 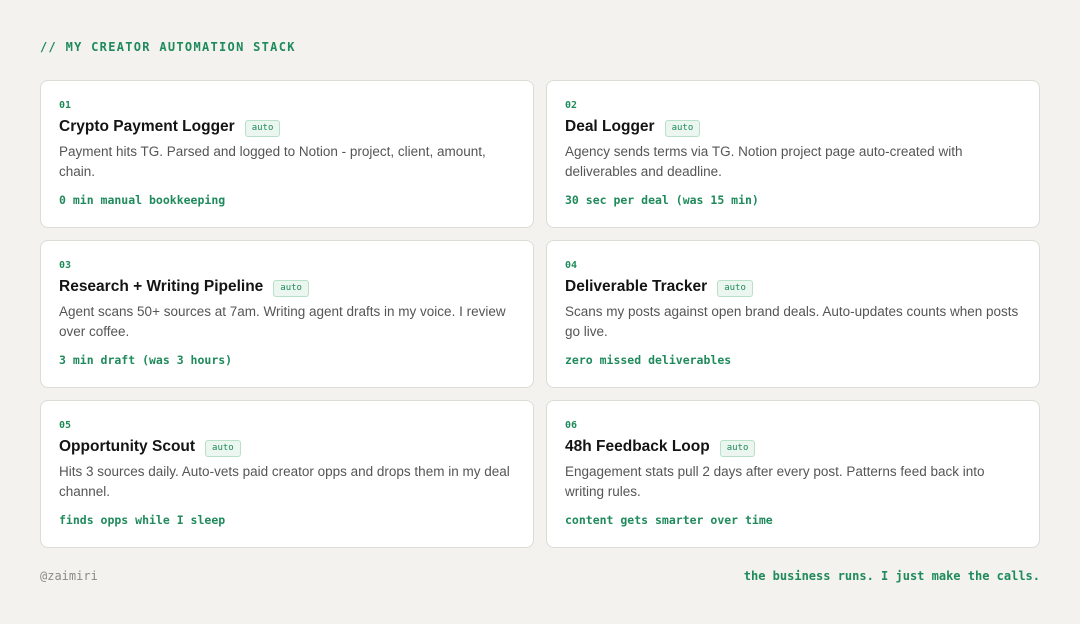 What do you see at coordinates (127, 446) in the screenshot?
I see `card-title: Opportunity Scout` at bounding box center [127, 446].